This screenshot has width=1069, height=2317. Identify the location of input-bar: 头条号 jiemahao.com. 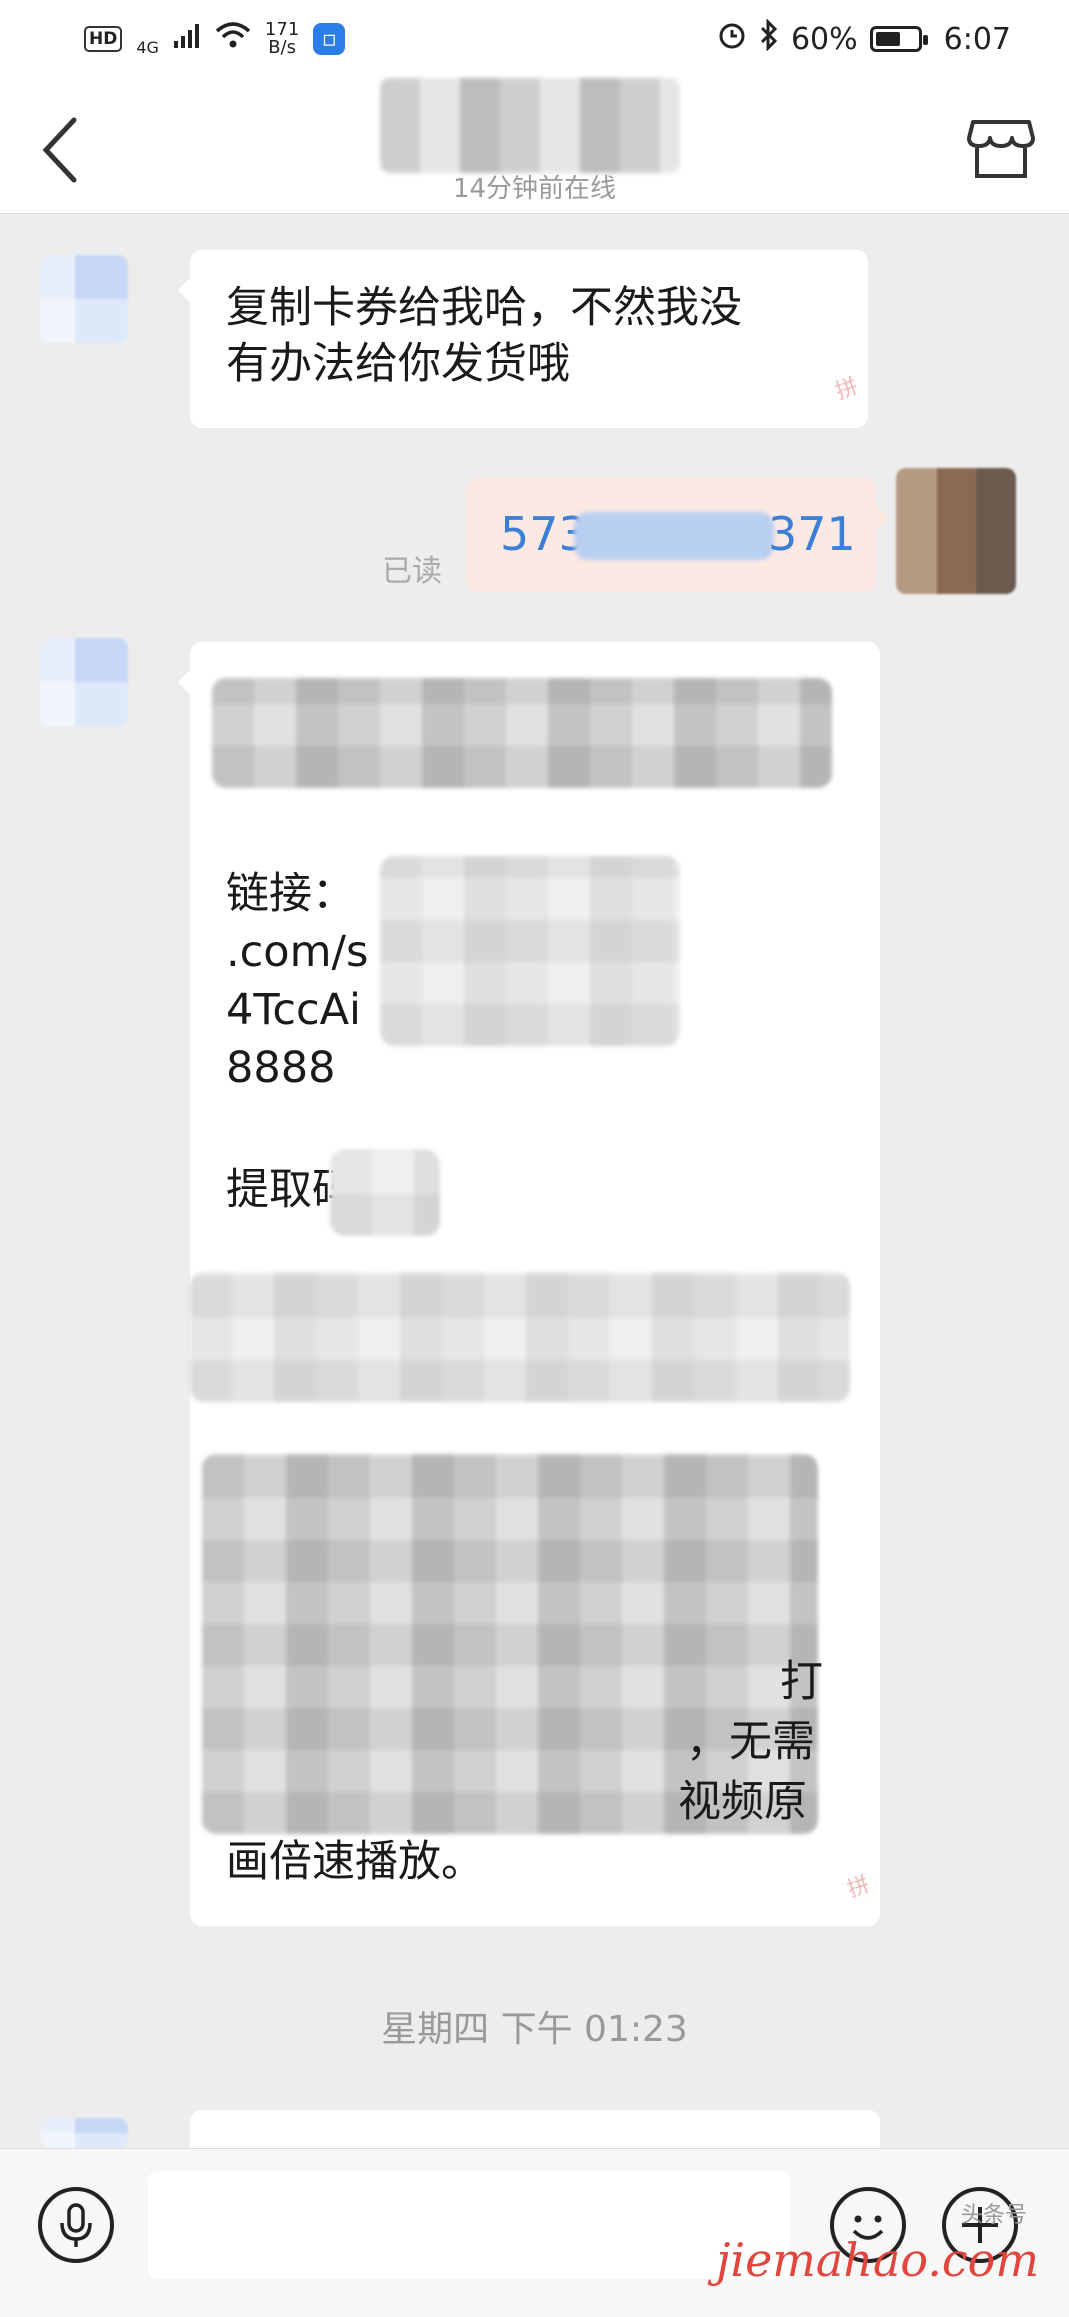
(534, 2232).